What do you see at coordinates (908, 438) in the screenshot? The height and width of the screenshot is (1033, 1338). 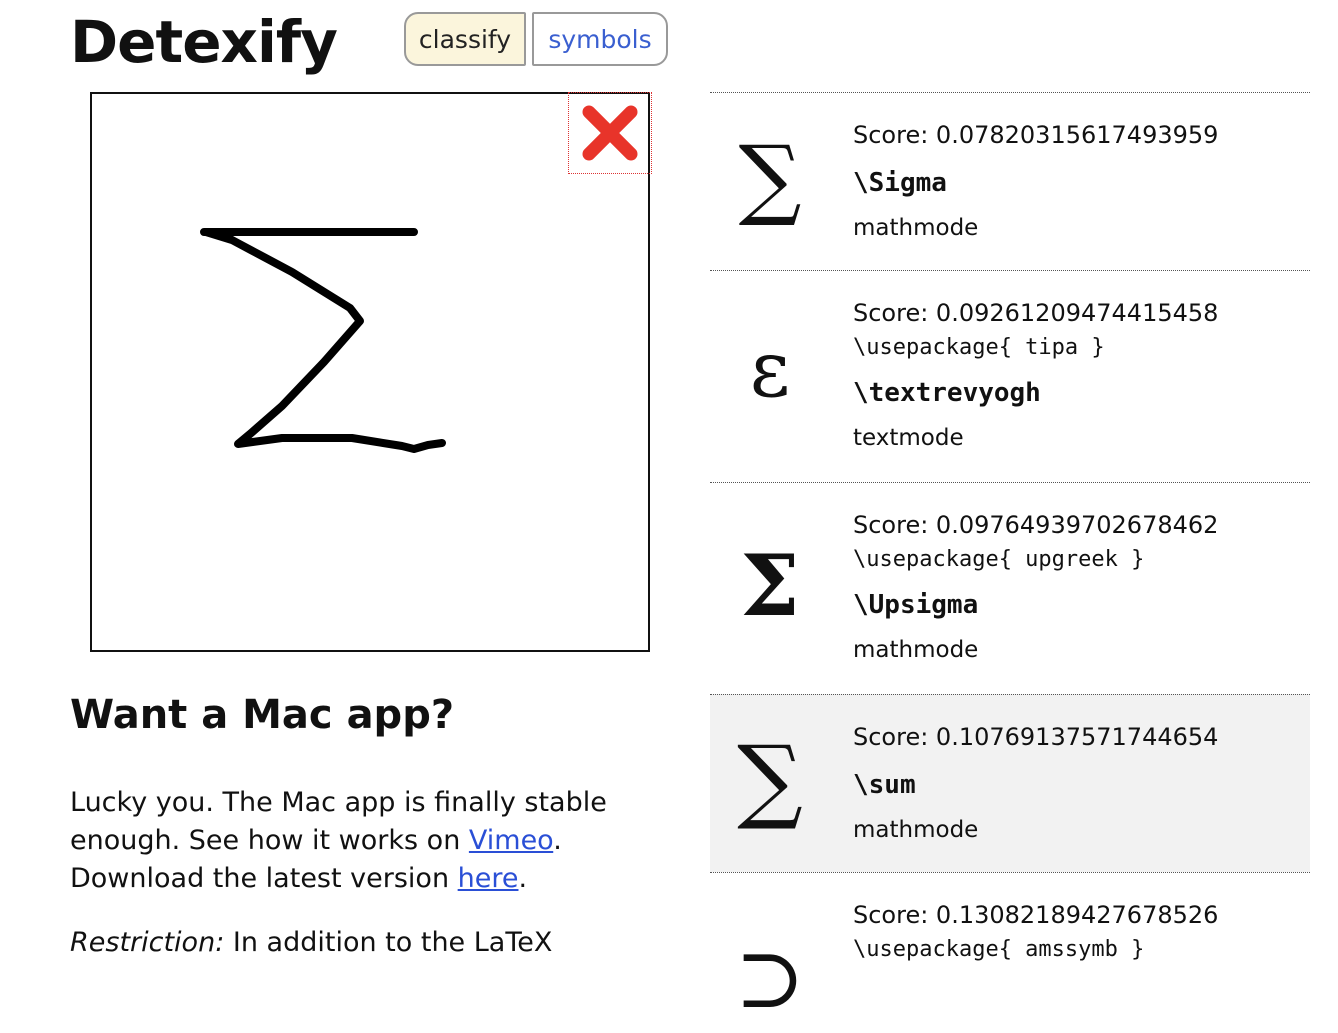 I see `symbol-mode: textmode` at bounding box center [908, 438].